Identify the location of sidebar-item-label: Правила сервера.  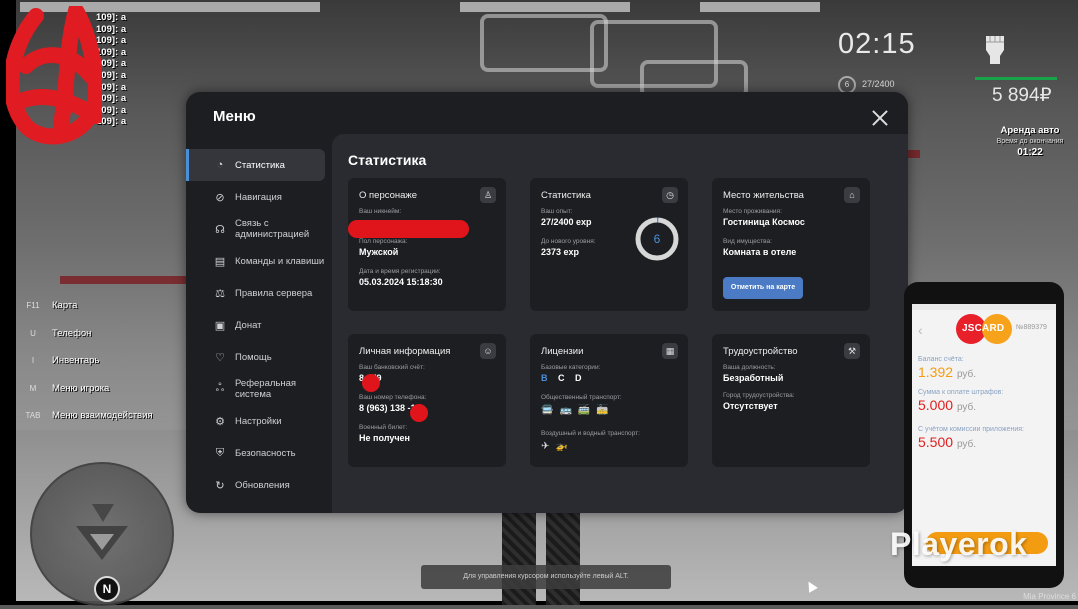
(274, 293).